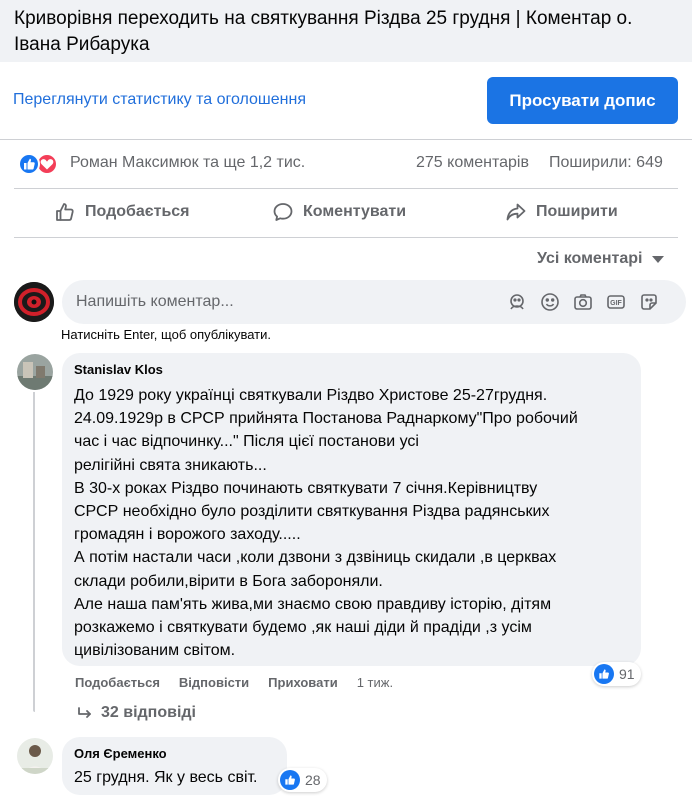  I want to click on reply-arrow-icon, so click(84, 712).